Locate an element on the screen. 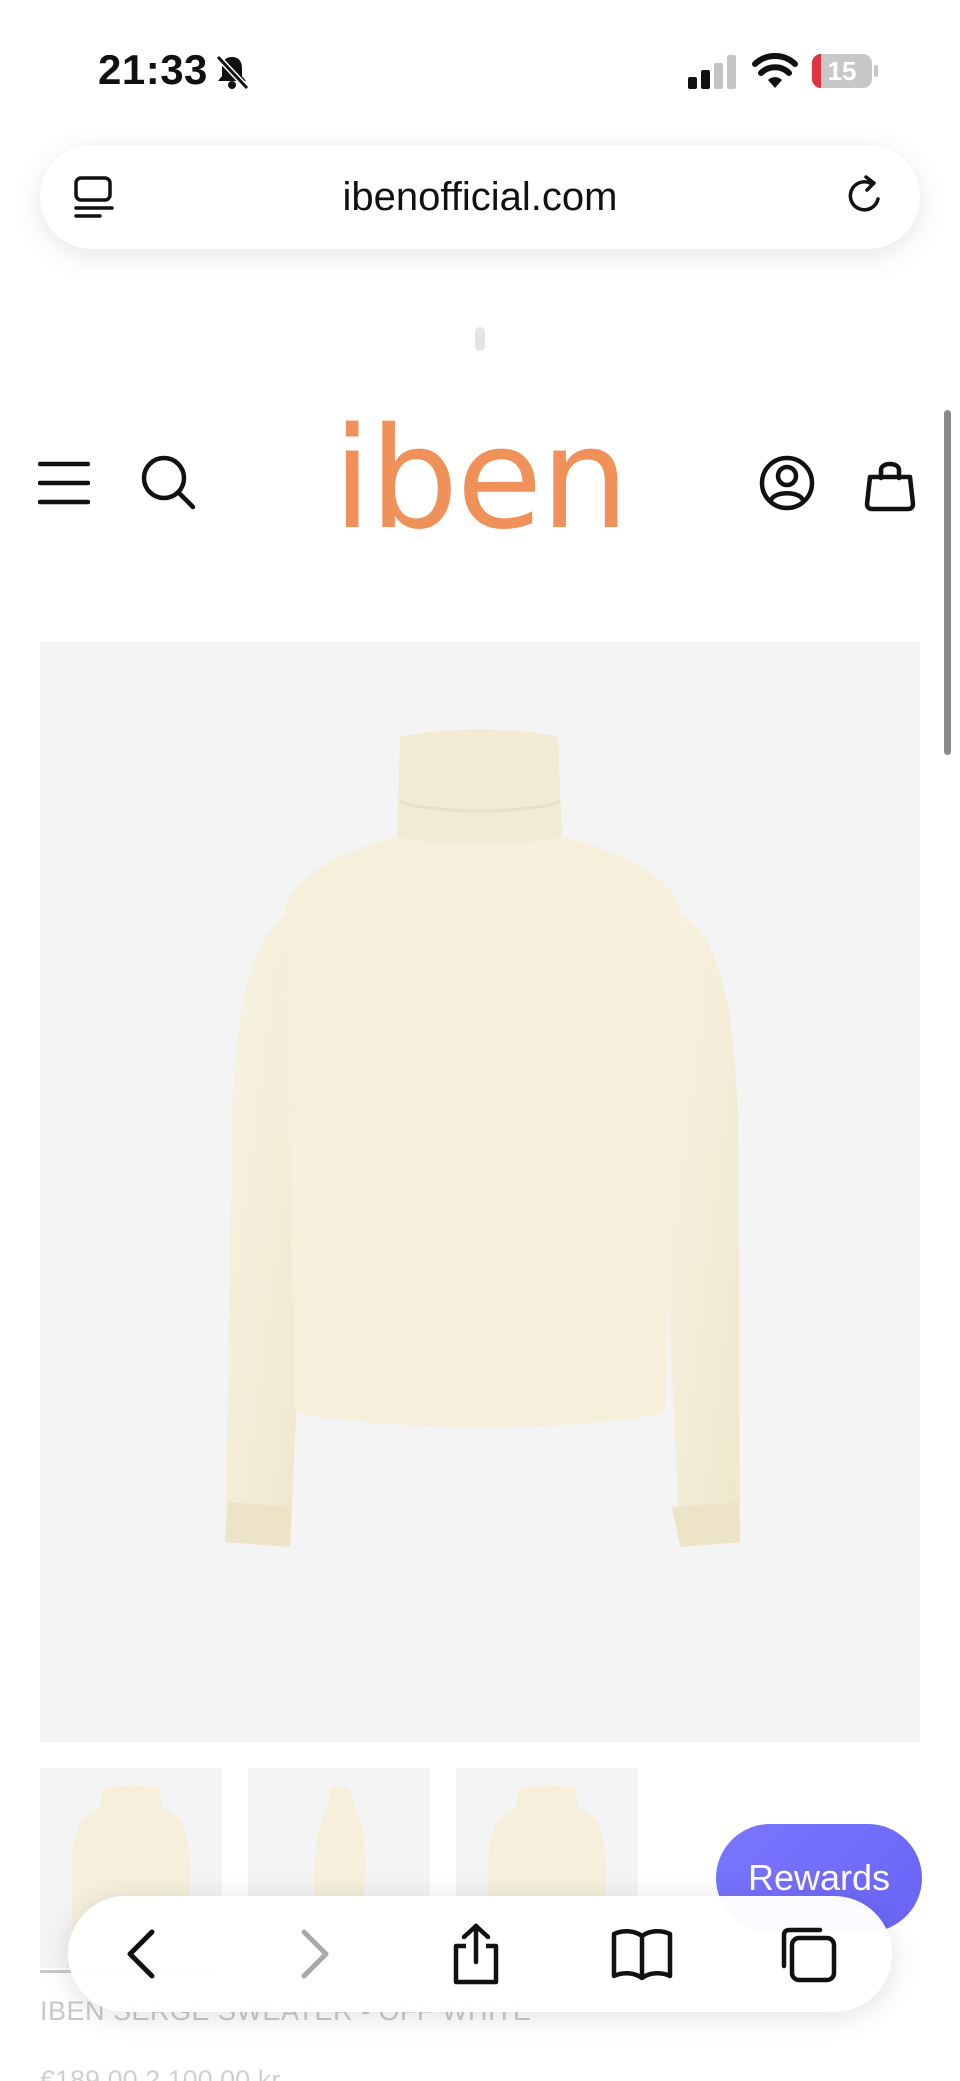 This screenshot has height=2081, width=960. reload-icon is located at coordinates (865, 196).